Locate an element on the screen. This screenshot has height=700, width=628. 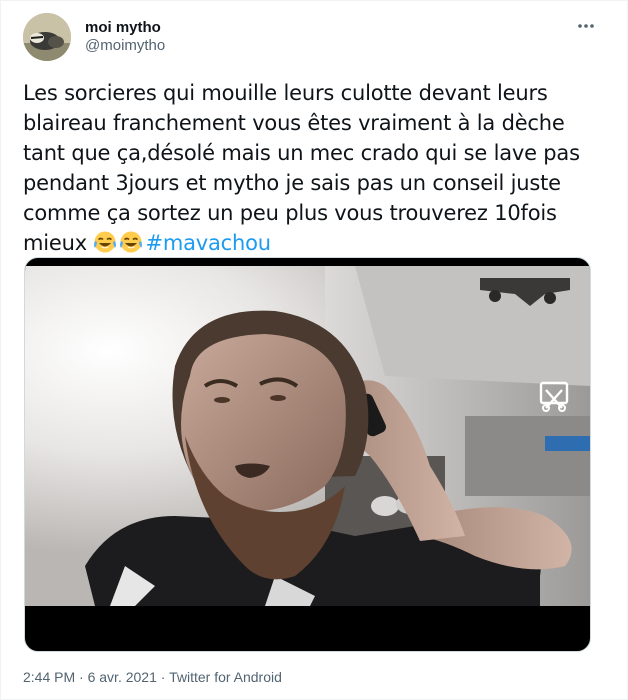
avatar is located at coordinates (47, 37).